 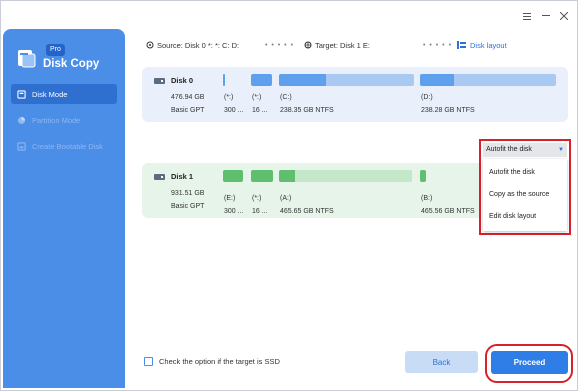 I want to click on close-icon, so click(x=564, y=16).